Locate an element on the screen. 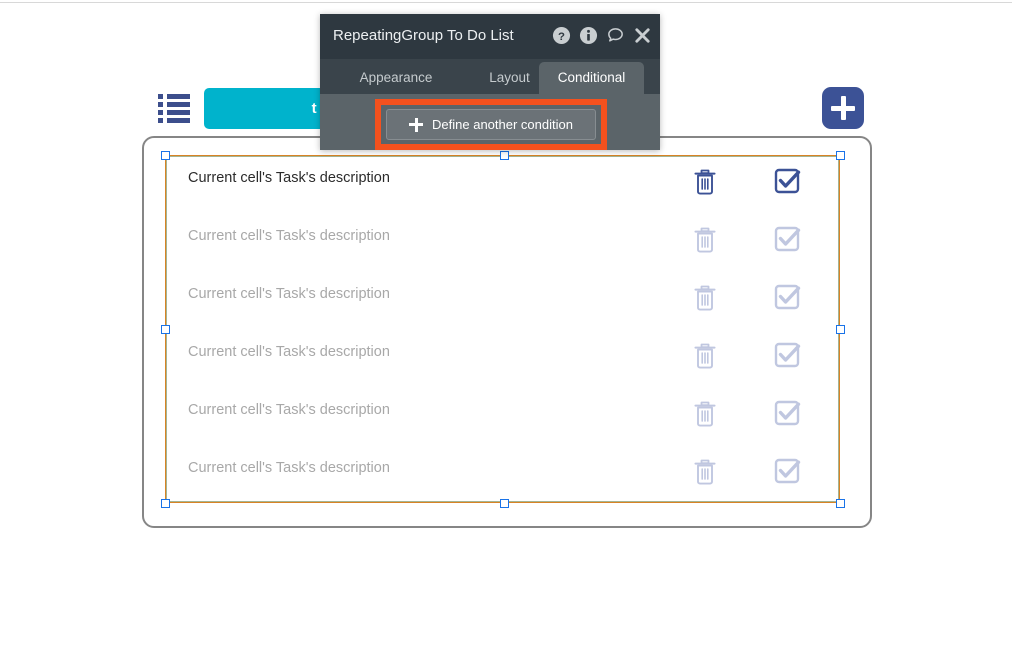 This screenshot has height=645, width=1012. define-another-condition-label: Define another condition is located at coordinates (502, 124).